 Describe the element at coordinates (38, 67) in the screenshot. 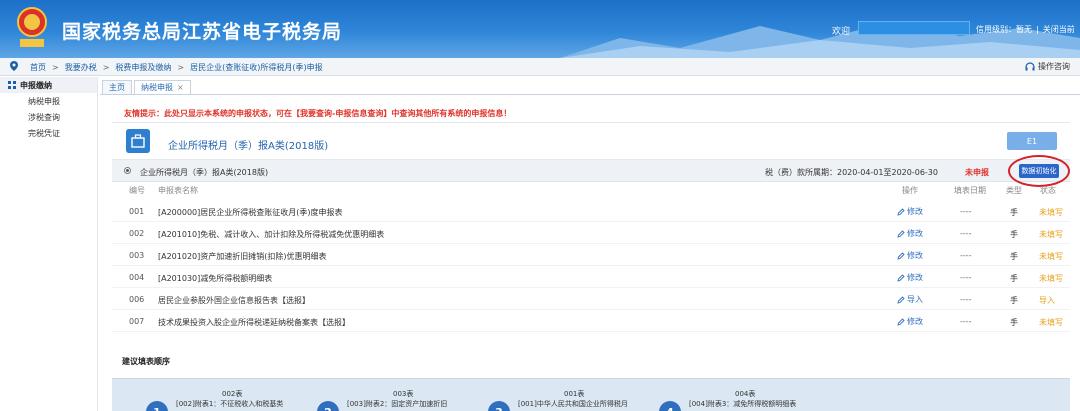

I see `breadcrumb-home: 首页` at that location.